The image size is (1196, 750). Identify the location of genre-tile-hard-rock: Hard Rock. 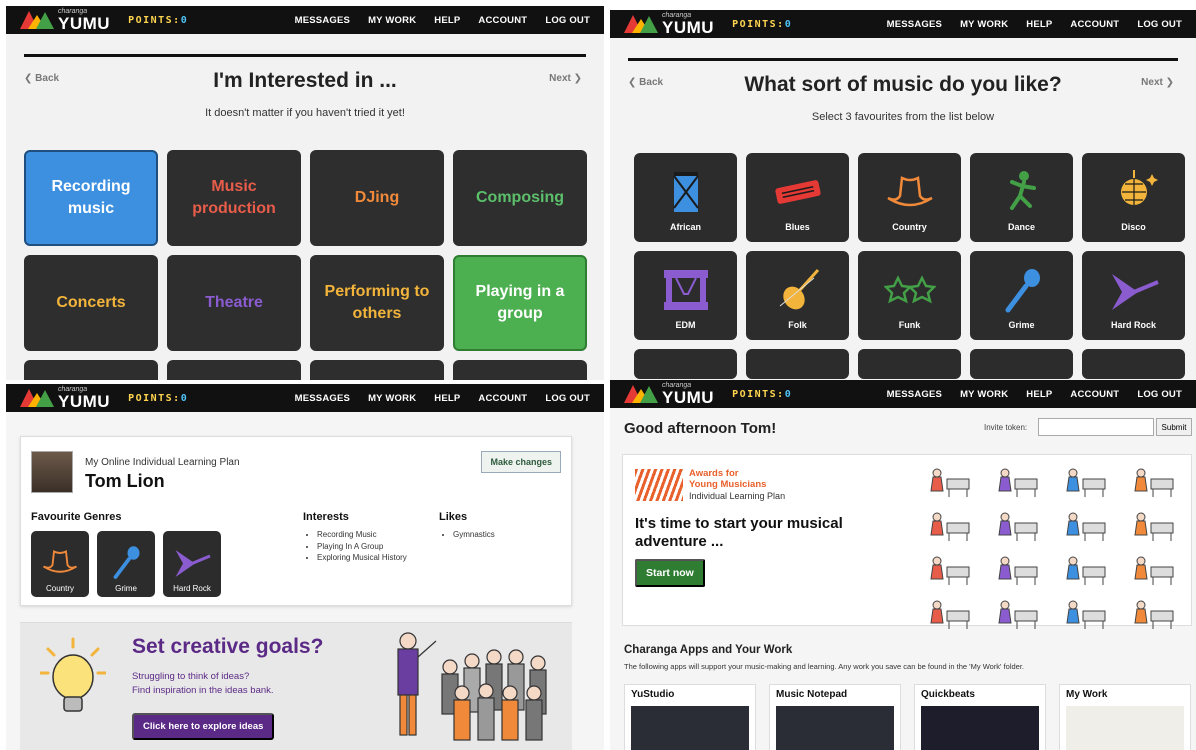
(1133, 295).